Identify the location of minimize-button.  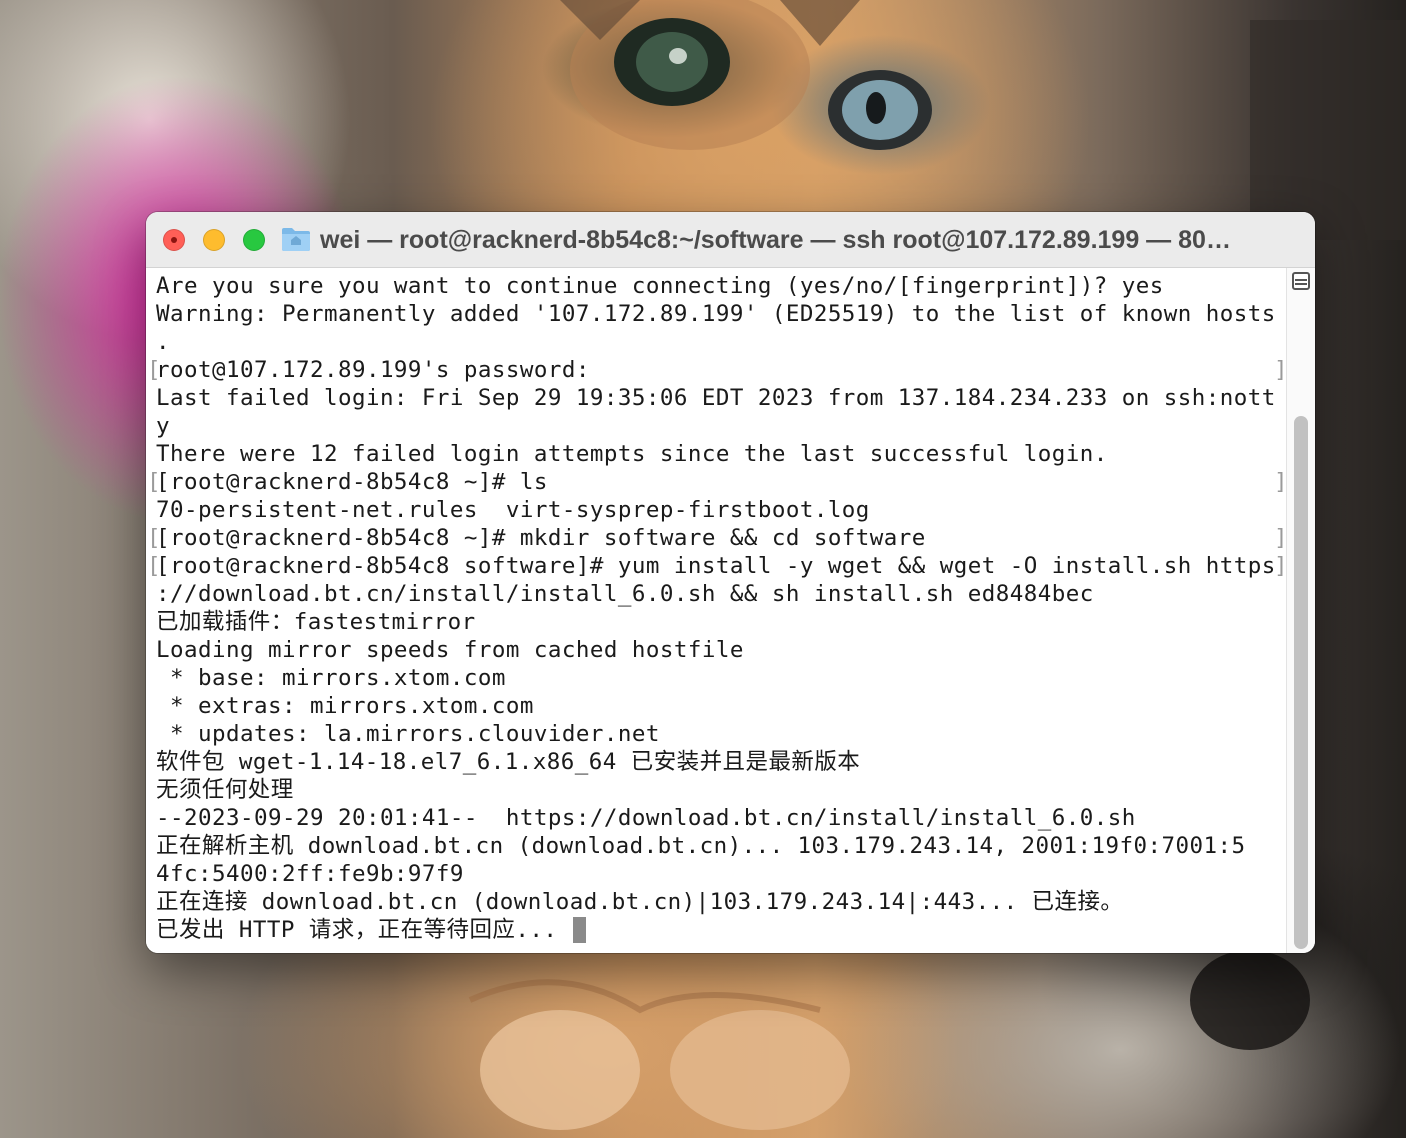
(214, 240).